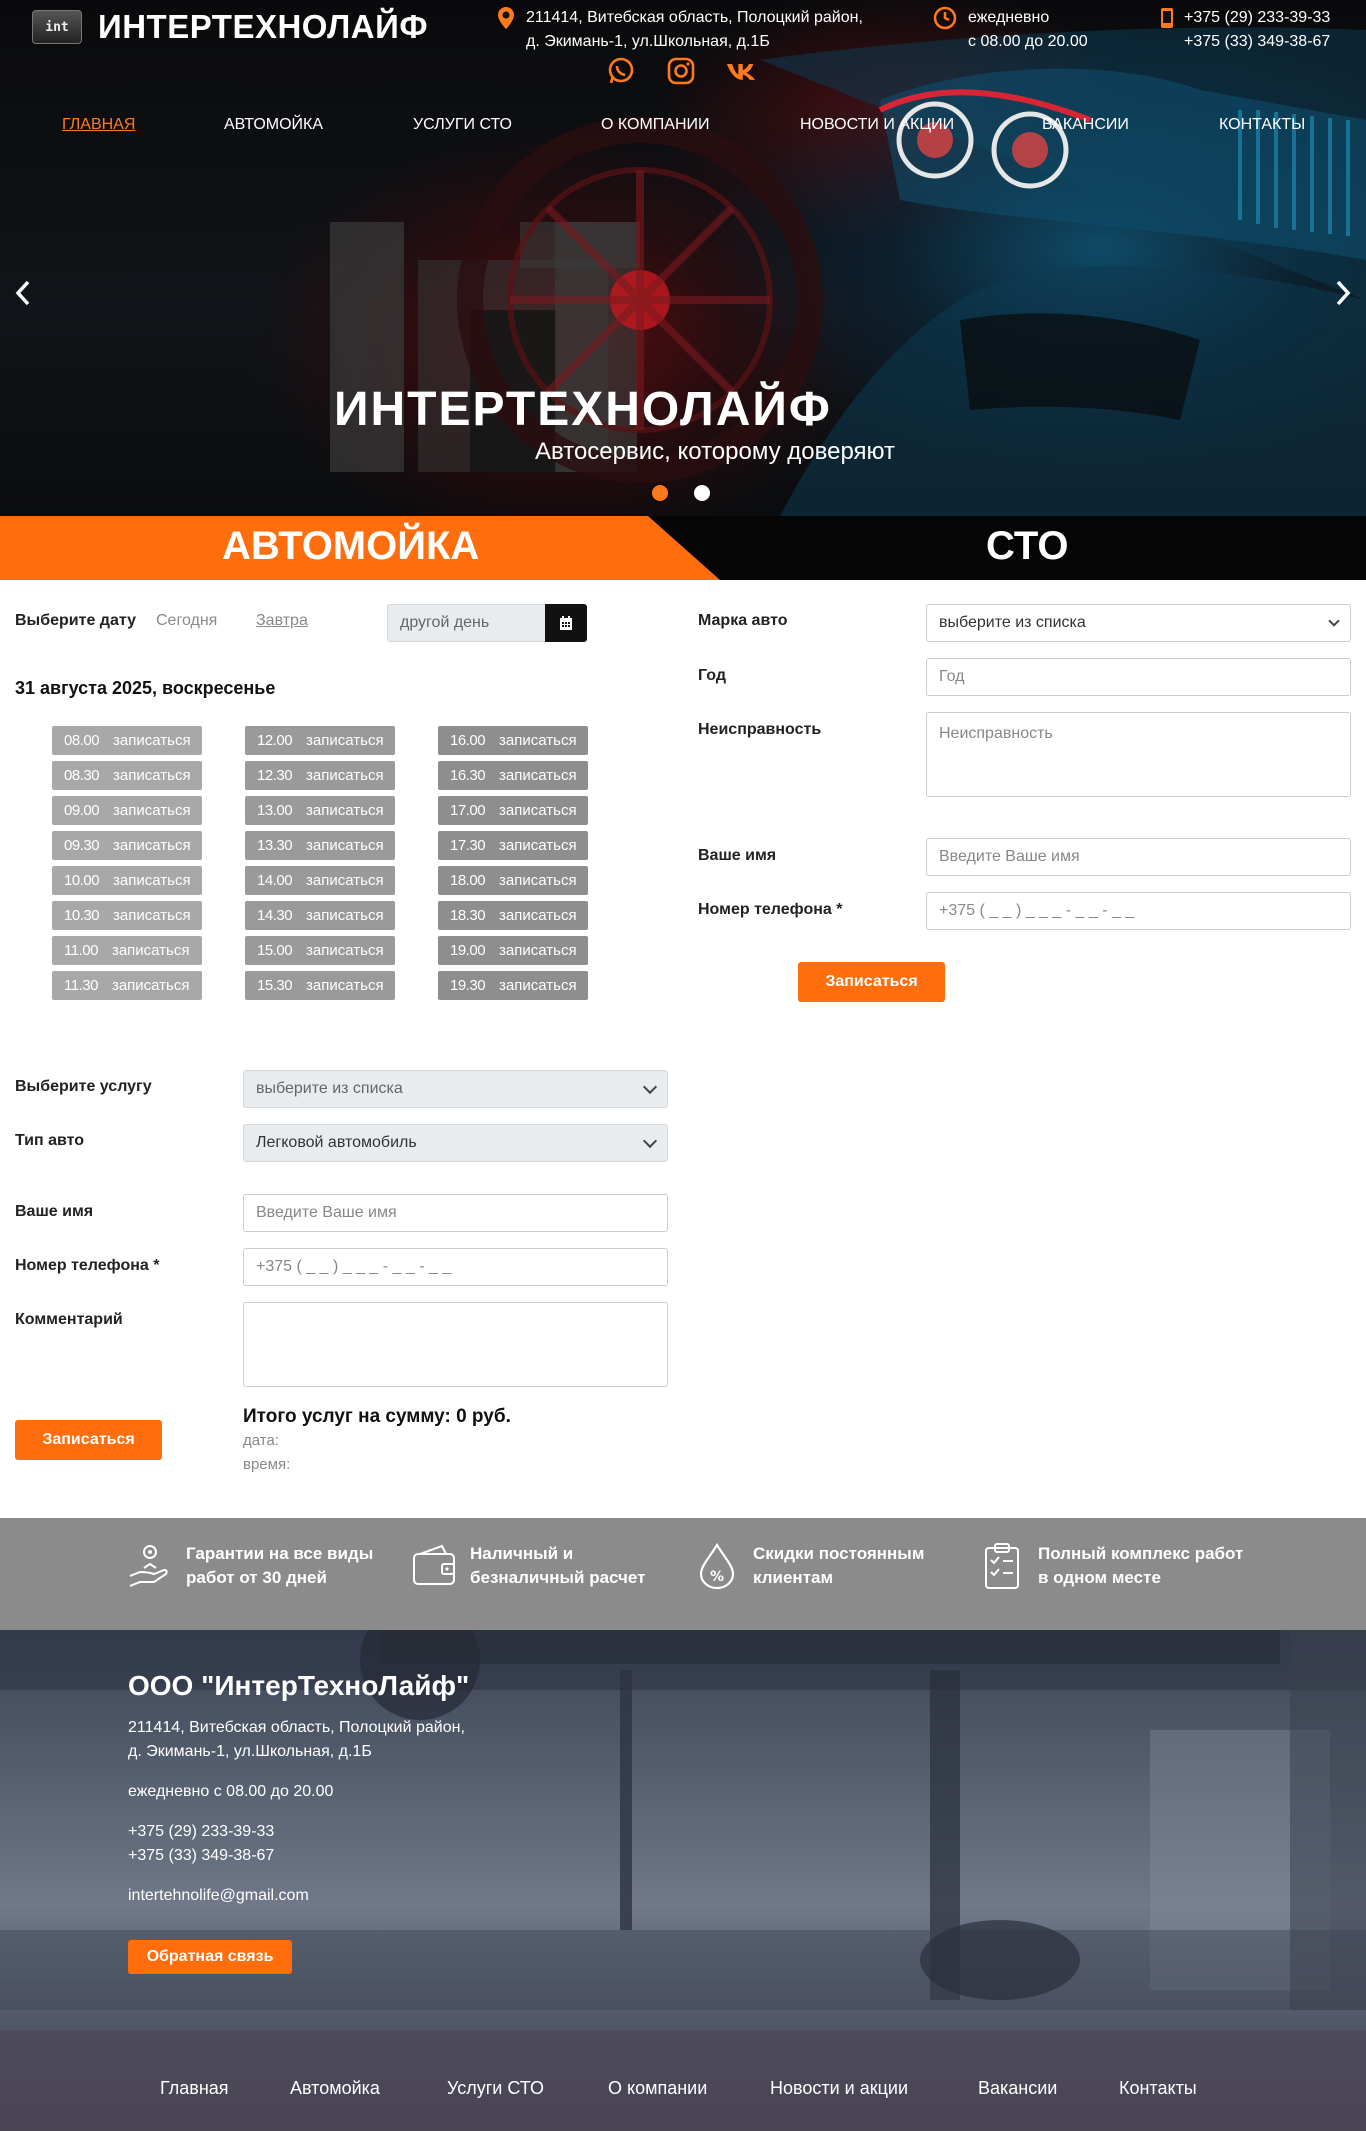 This screenshot has height=2131, width=1366. I want to click on time-slot-time: 11.30, so click(81, 985).